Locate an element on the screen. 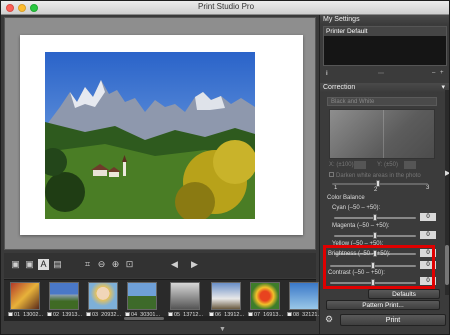 The height and width of the screenshot is (335, 450). thumbnail-scrollbar is located at coordinates (160, 318).